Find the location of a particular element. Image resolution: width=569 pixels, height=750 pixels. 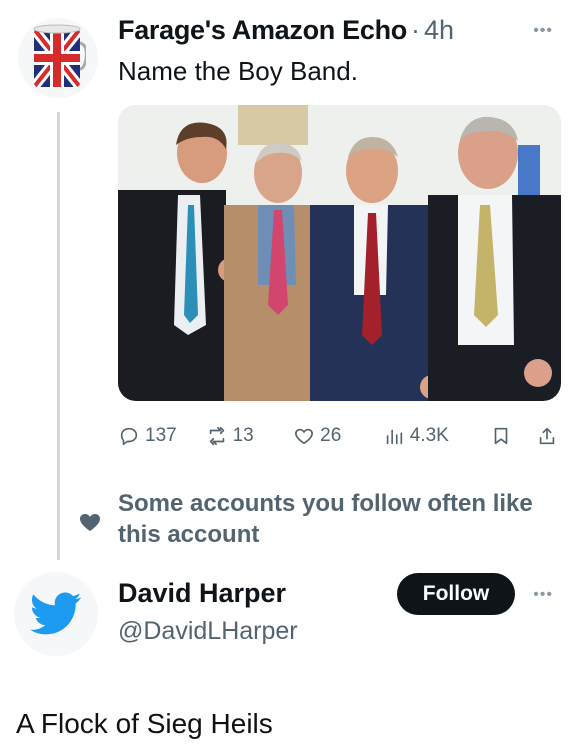

like-count: 26 is located at coordinates (331, 435).